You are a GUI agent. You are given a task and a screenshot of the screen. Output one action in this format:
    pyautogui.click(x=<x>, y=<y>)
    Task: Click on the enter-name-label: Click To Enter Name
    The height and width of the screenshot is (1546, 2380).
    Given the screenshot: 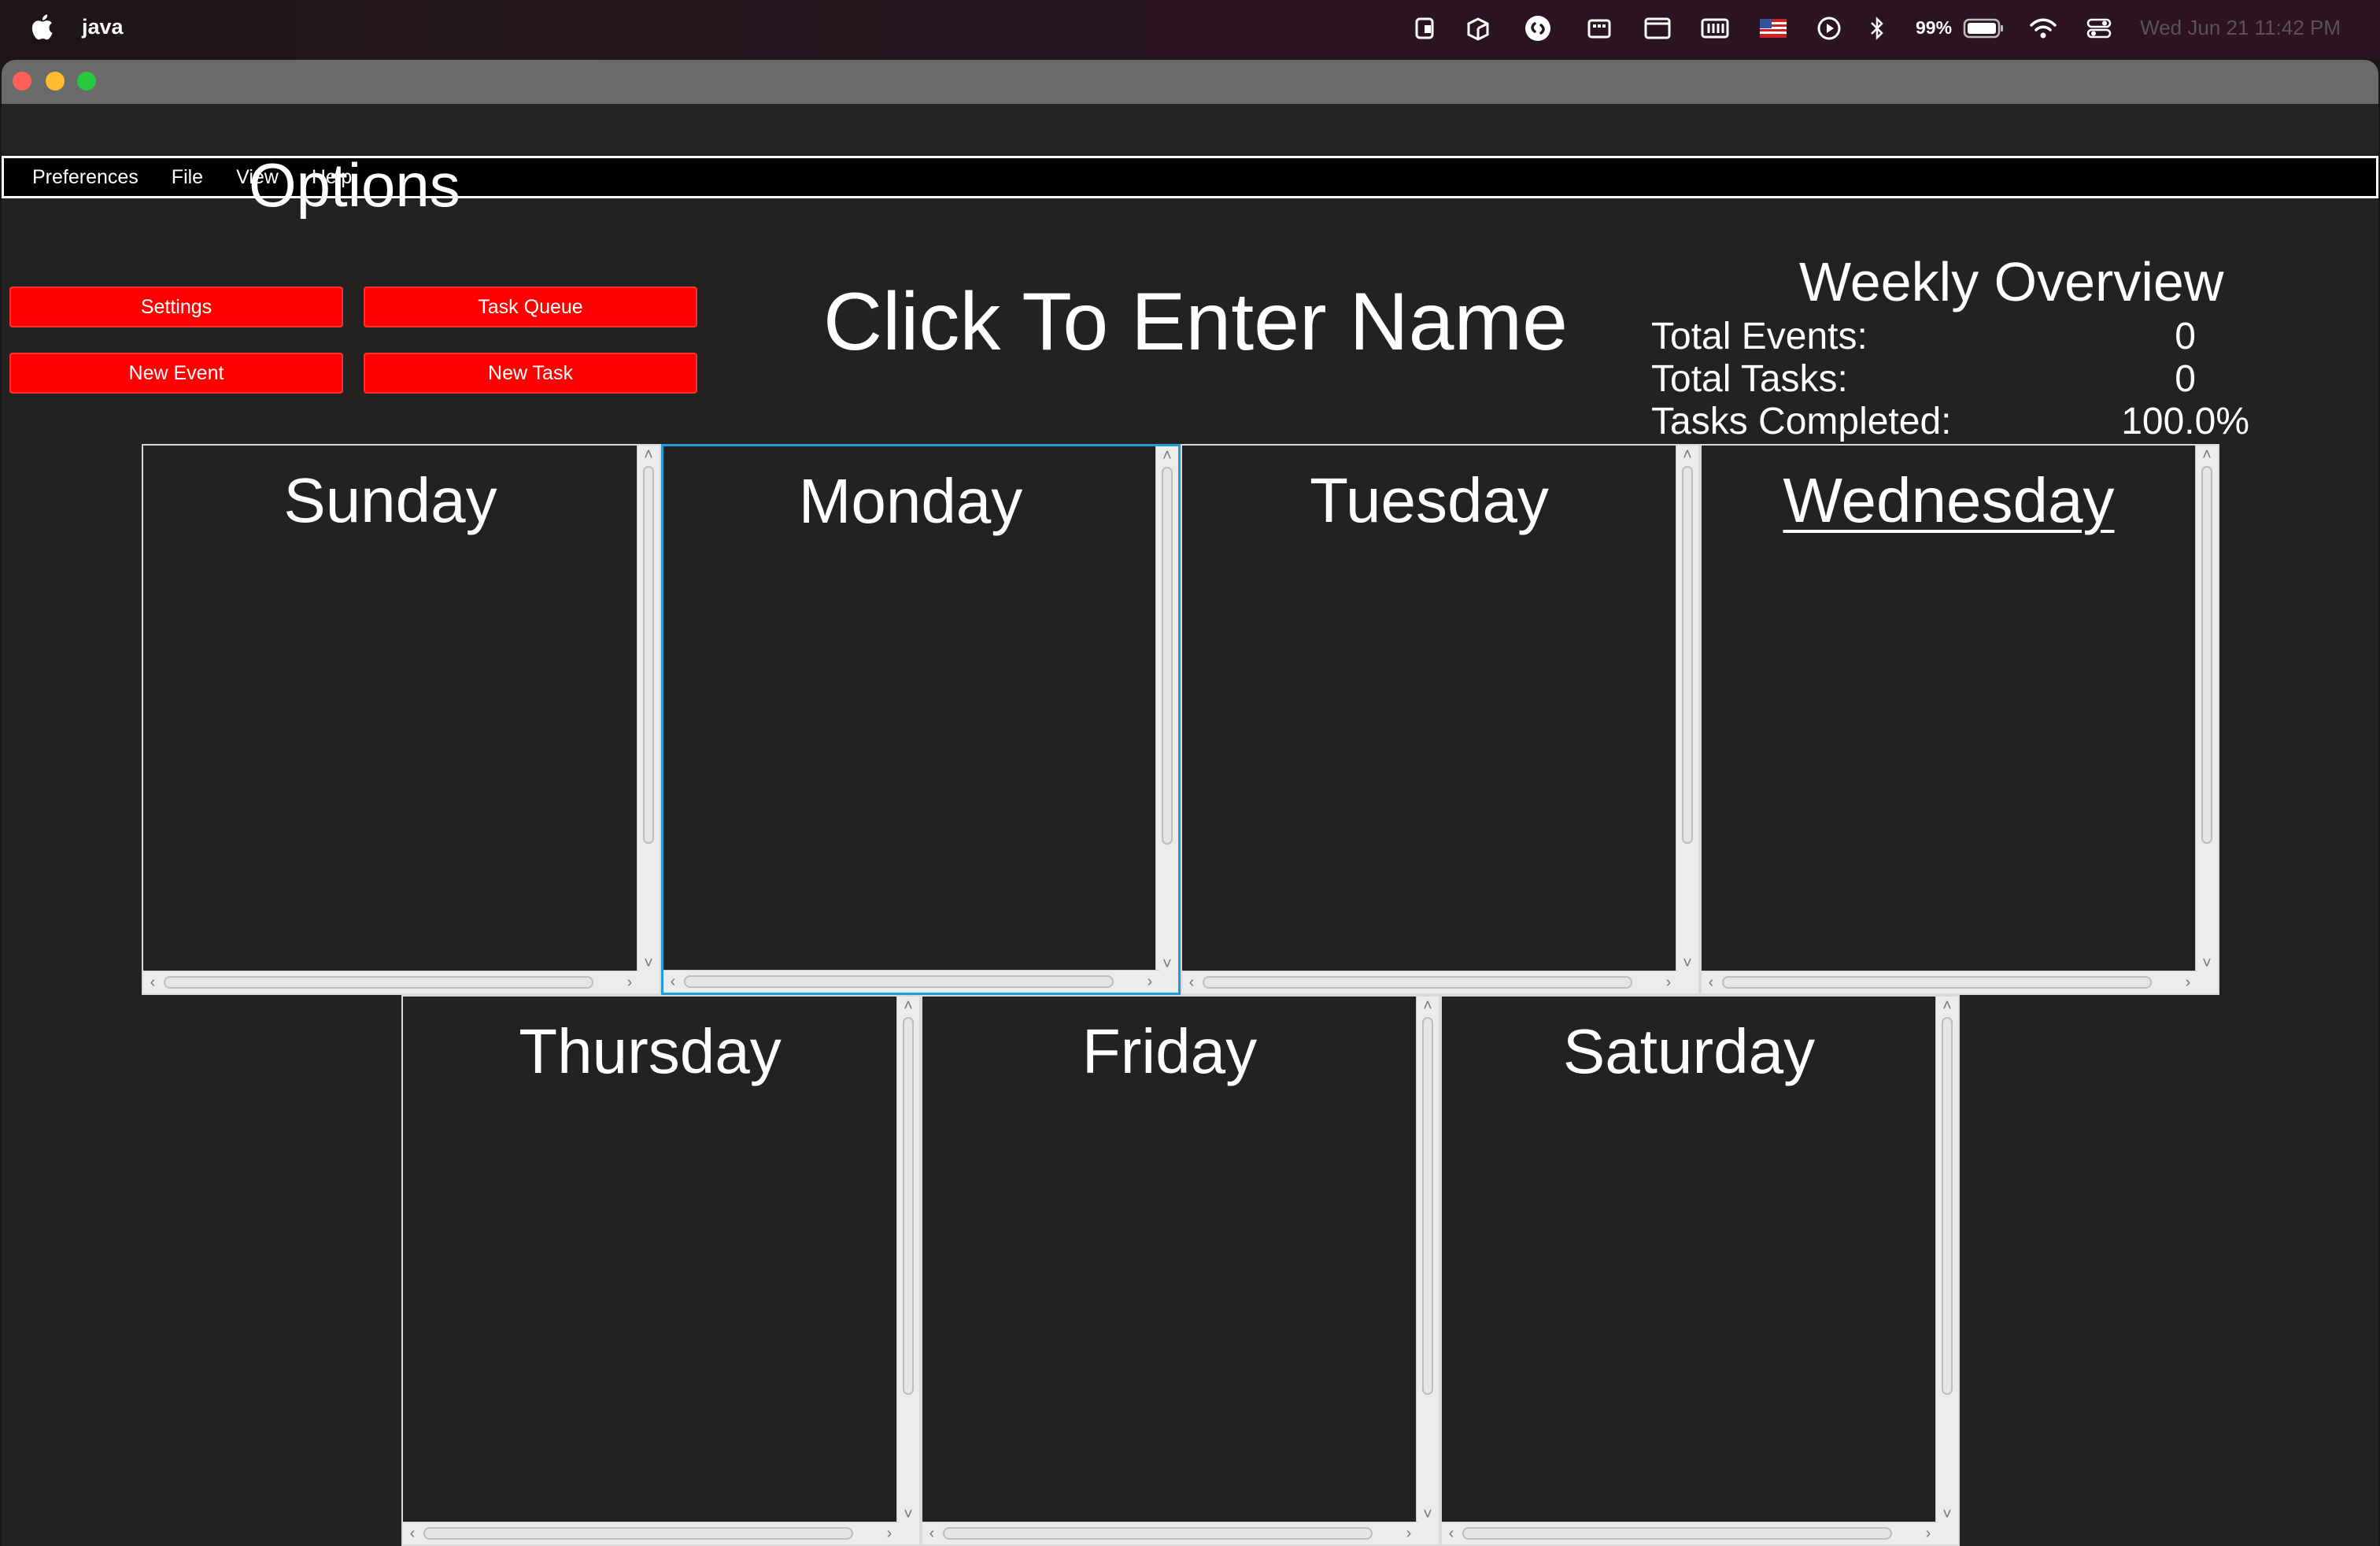 What is the action you would take?
    pyautogui.click(x=1195, y=322)
    